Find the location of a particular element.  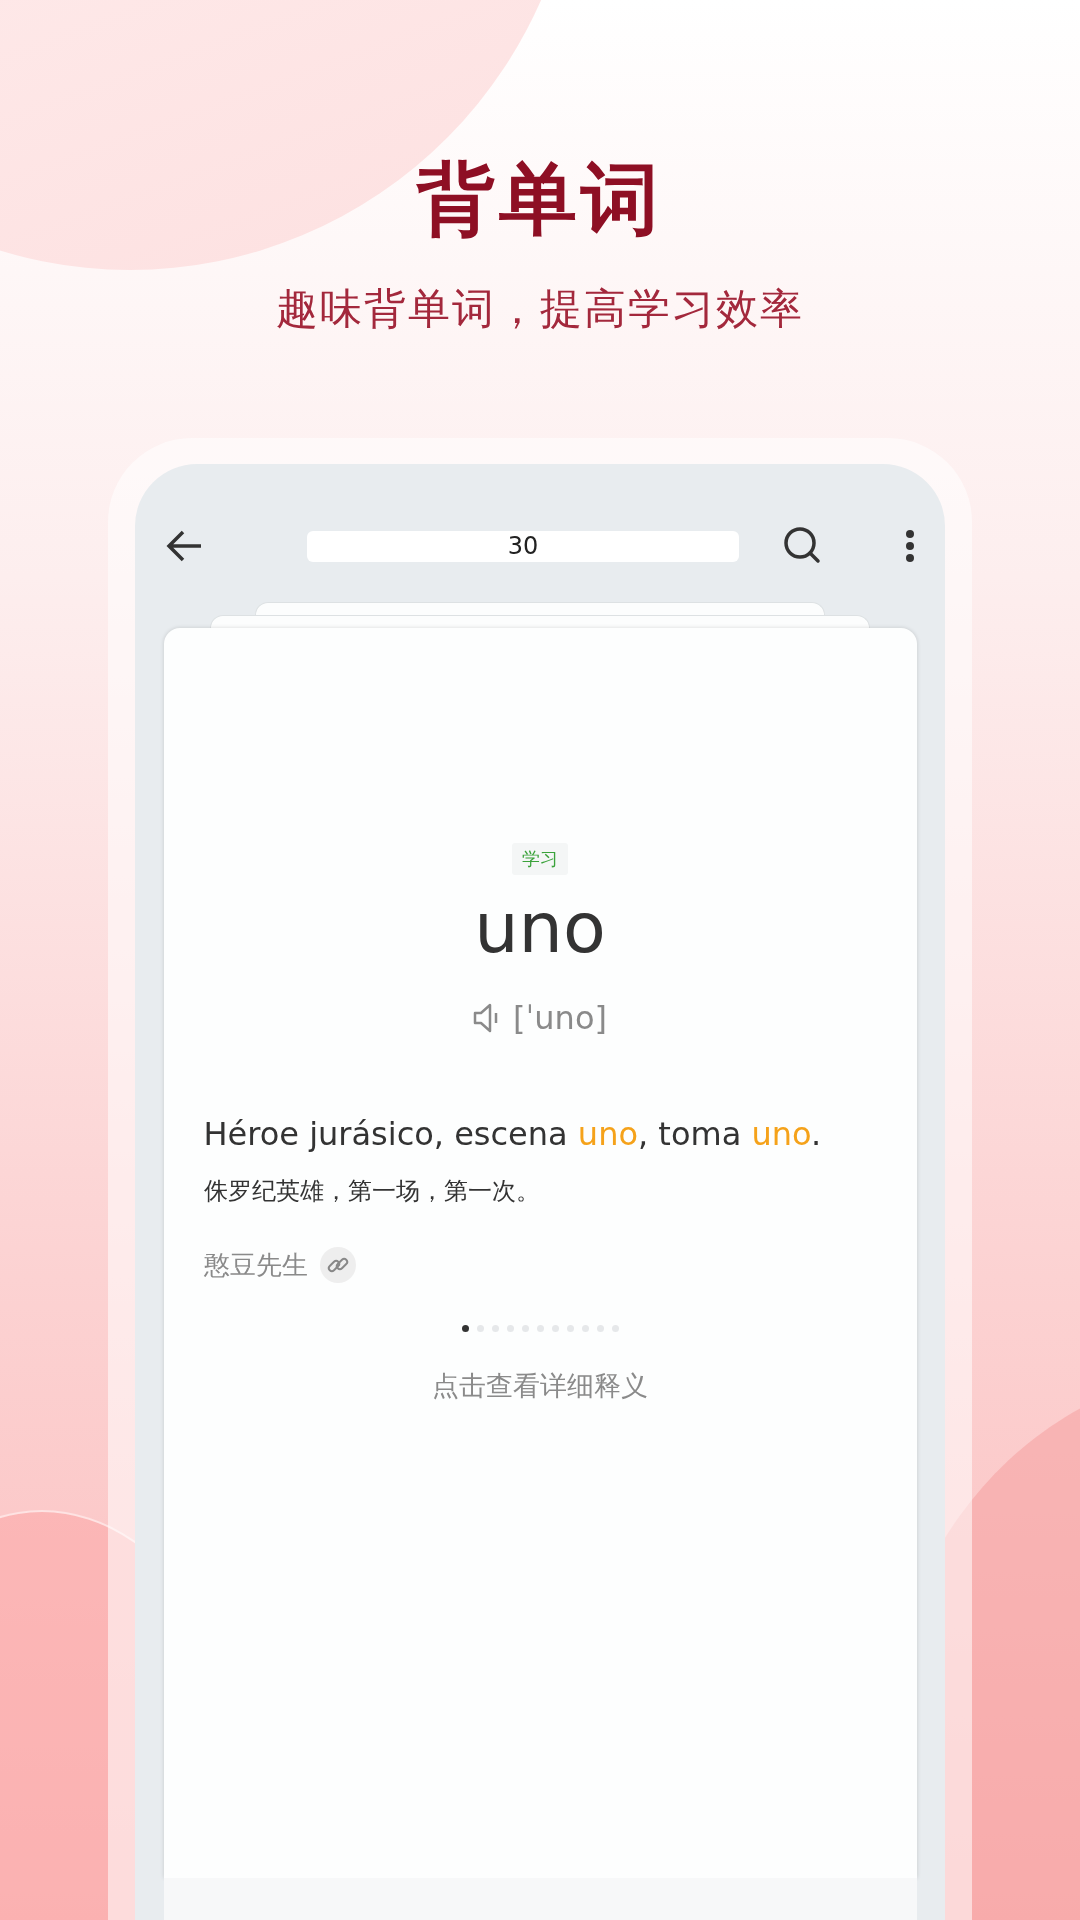

link-icon is located at coordinates (337, 1265).